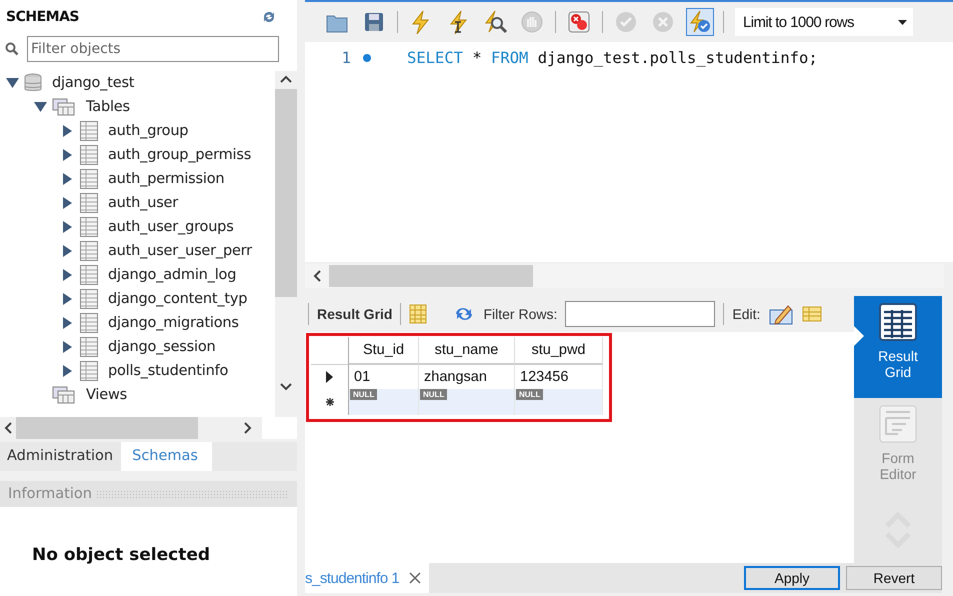 Image resolution: width=953 pixels, height=596 pixels. Describe the element at coordinates (180, 251) in the screenshot. I see `tree-item: auth_user_user_perr` at that location.